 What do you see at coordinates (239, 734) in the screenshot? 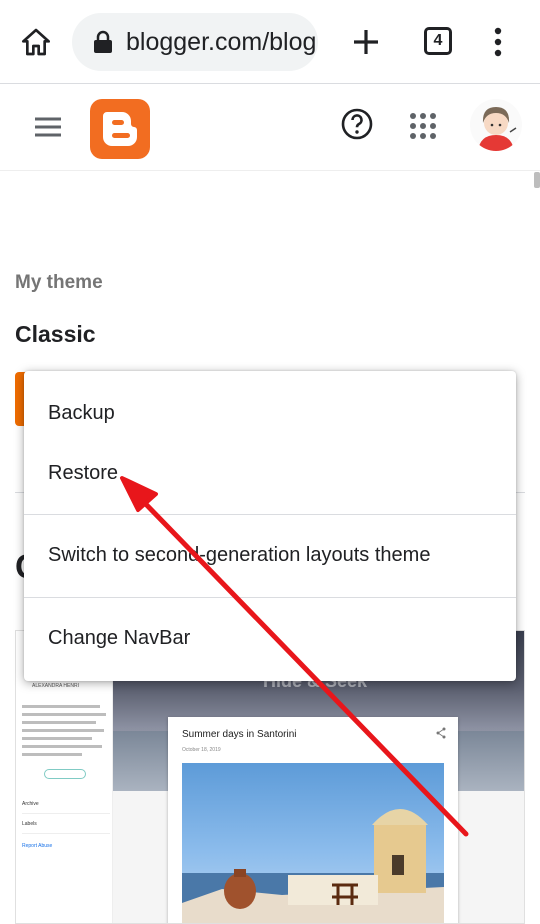
I see `preview-post-title: Summer days in Santorini` at bounding box center [239, 734].